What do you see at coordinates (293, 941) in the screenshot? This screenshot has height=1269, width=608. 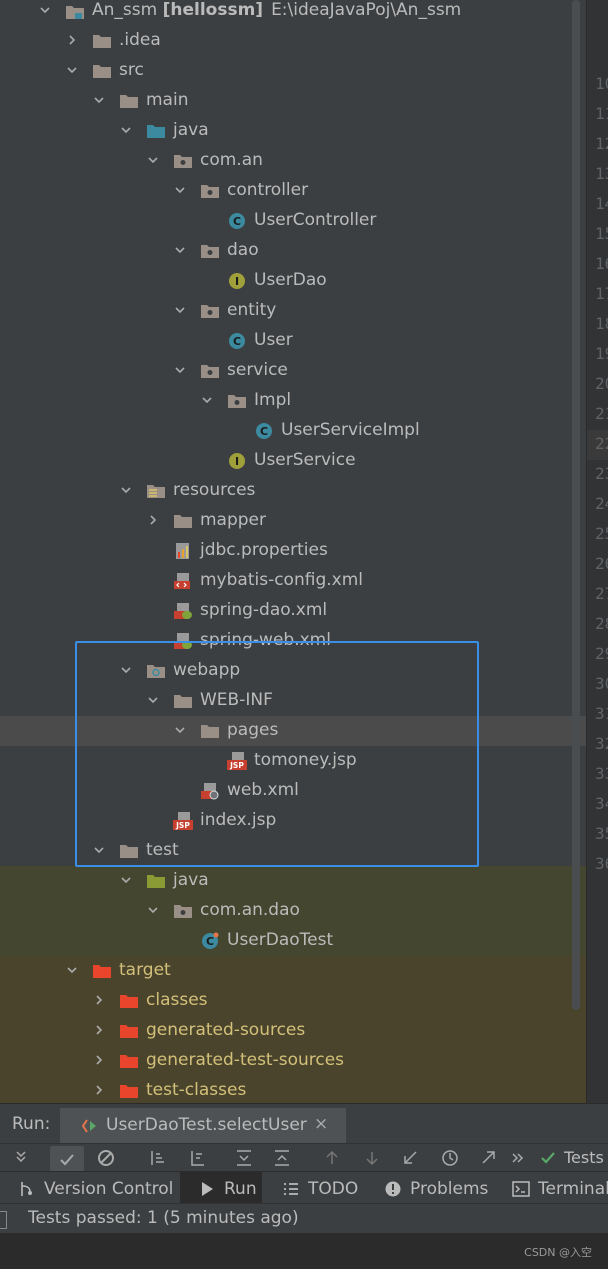 I see `tree-row-userdaotest: C UserDaoTest` at bounding box center [293, 941].